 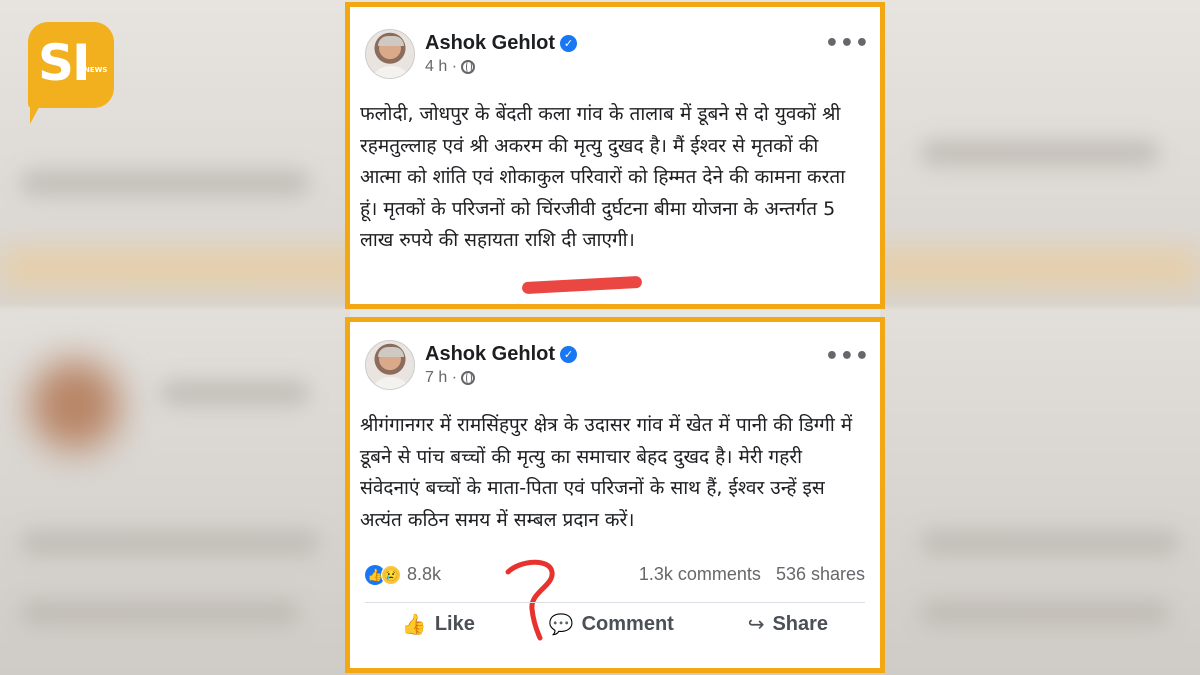 I want to click on logo-news-label: NEWS, so click(x=96, y=70).